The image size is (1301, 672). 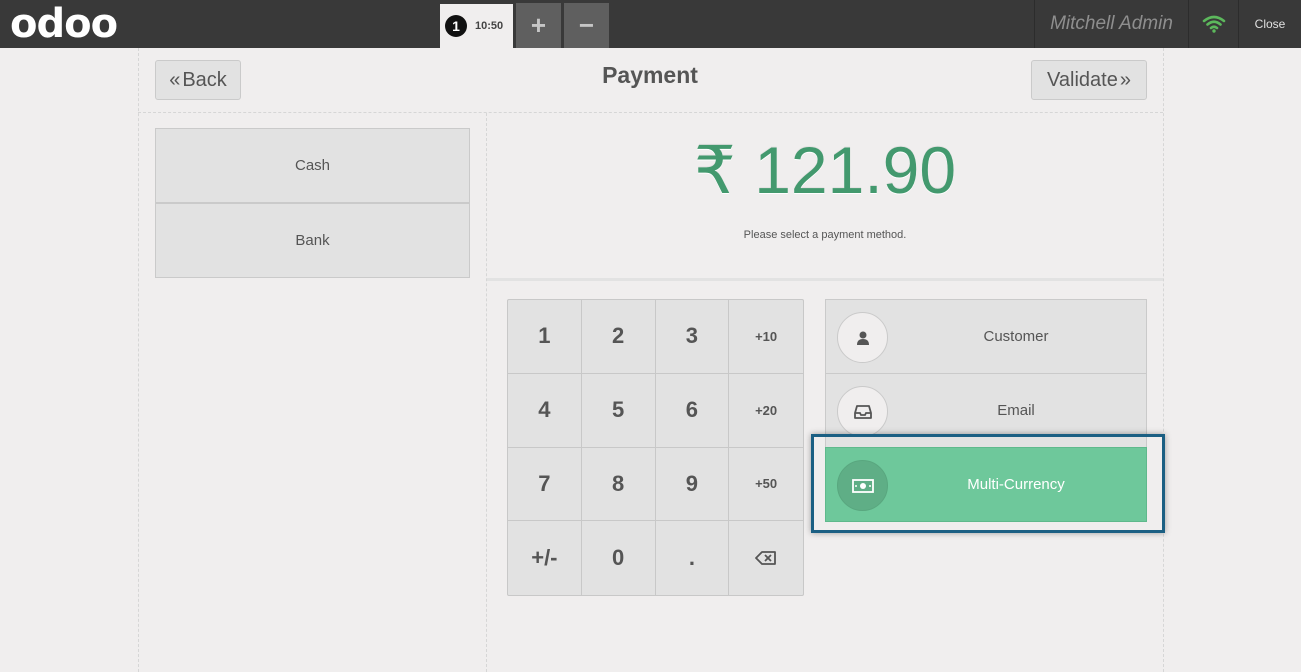 I want to click on order-time: 10:50, so click(x=489, y=26).